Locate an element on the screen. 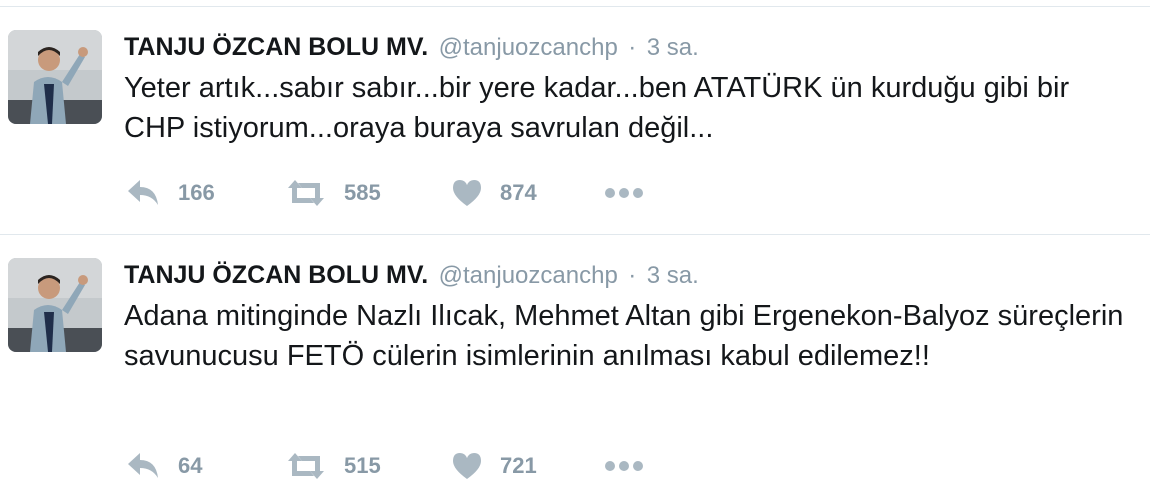 The height and width of the screenshot is (486, 1150). tweet-actions: 64 515 721 is located at coordinates (394, 466).